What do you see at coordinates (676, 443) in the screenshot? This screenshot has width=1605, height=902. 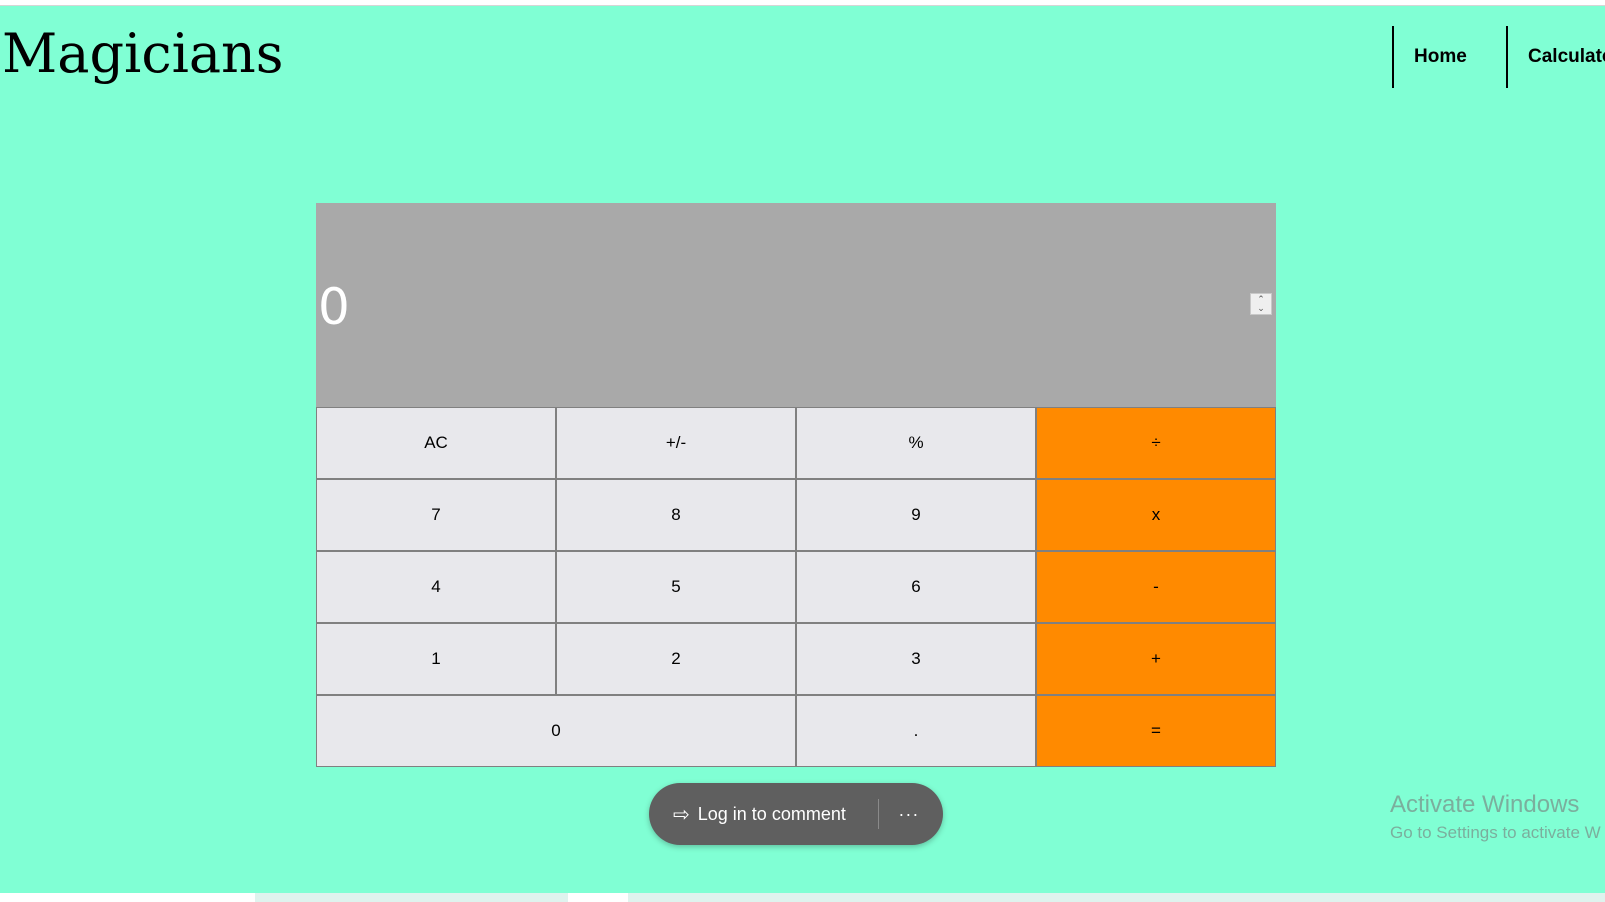 I see `toggle-sign-button: +/-` at bounding box center [676, 443].